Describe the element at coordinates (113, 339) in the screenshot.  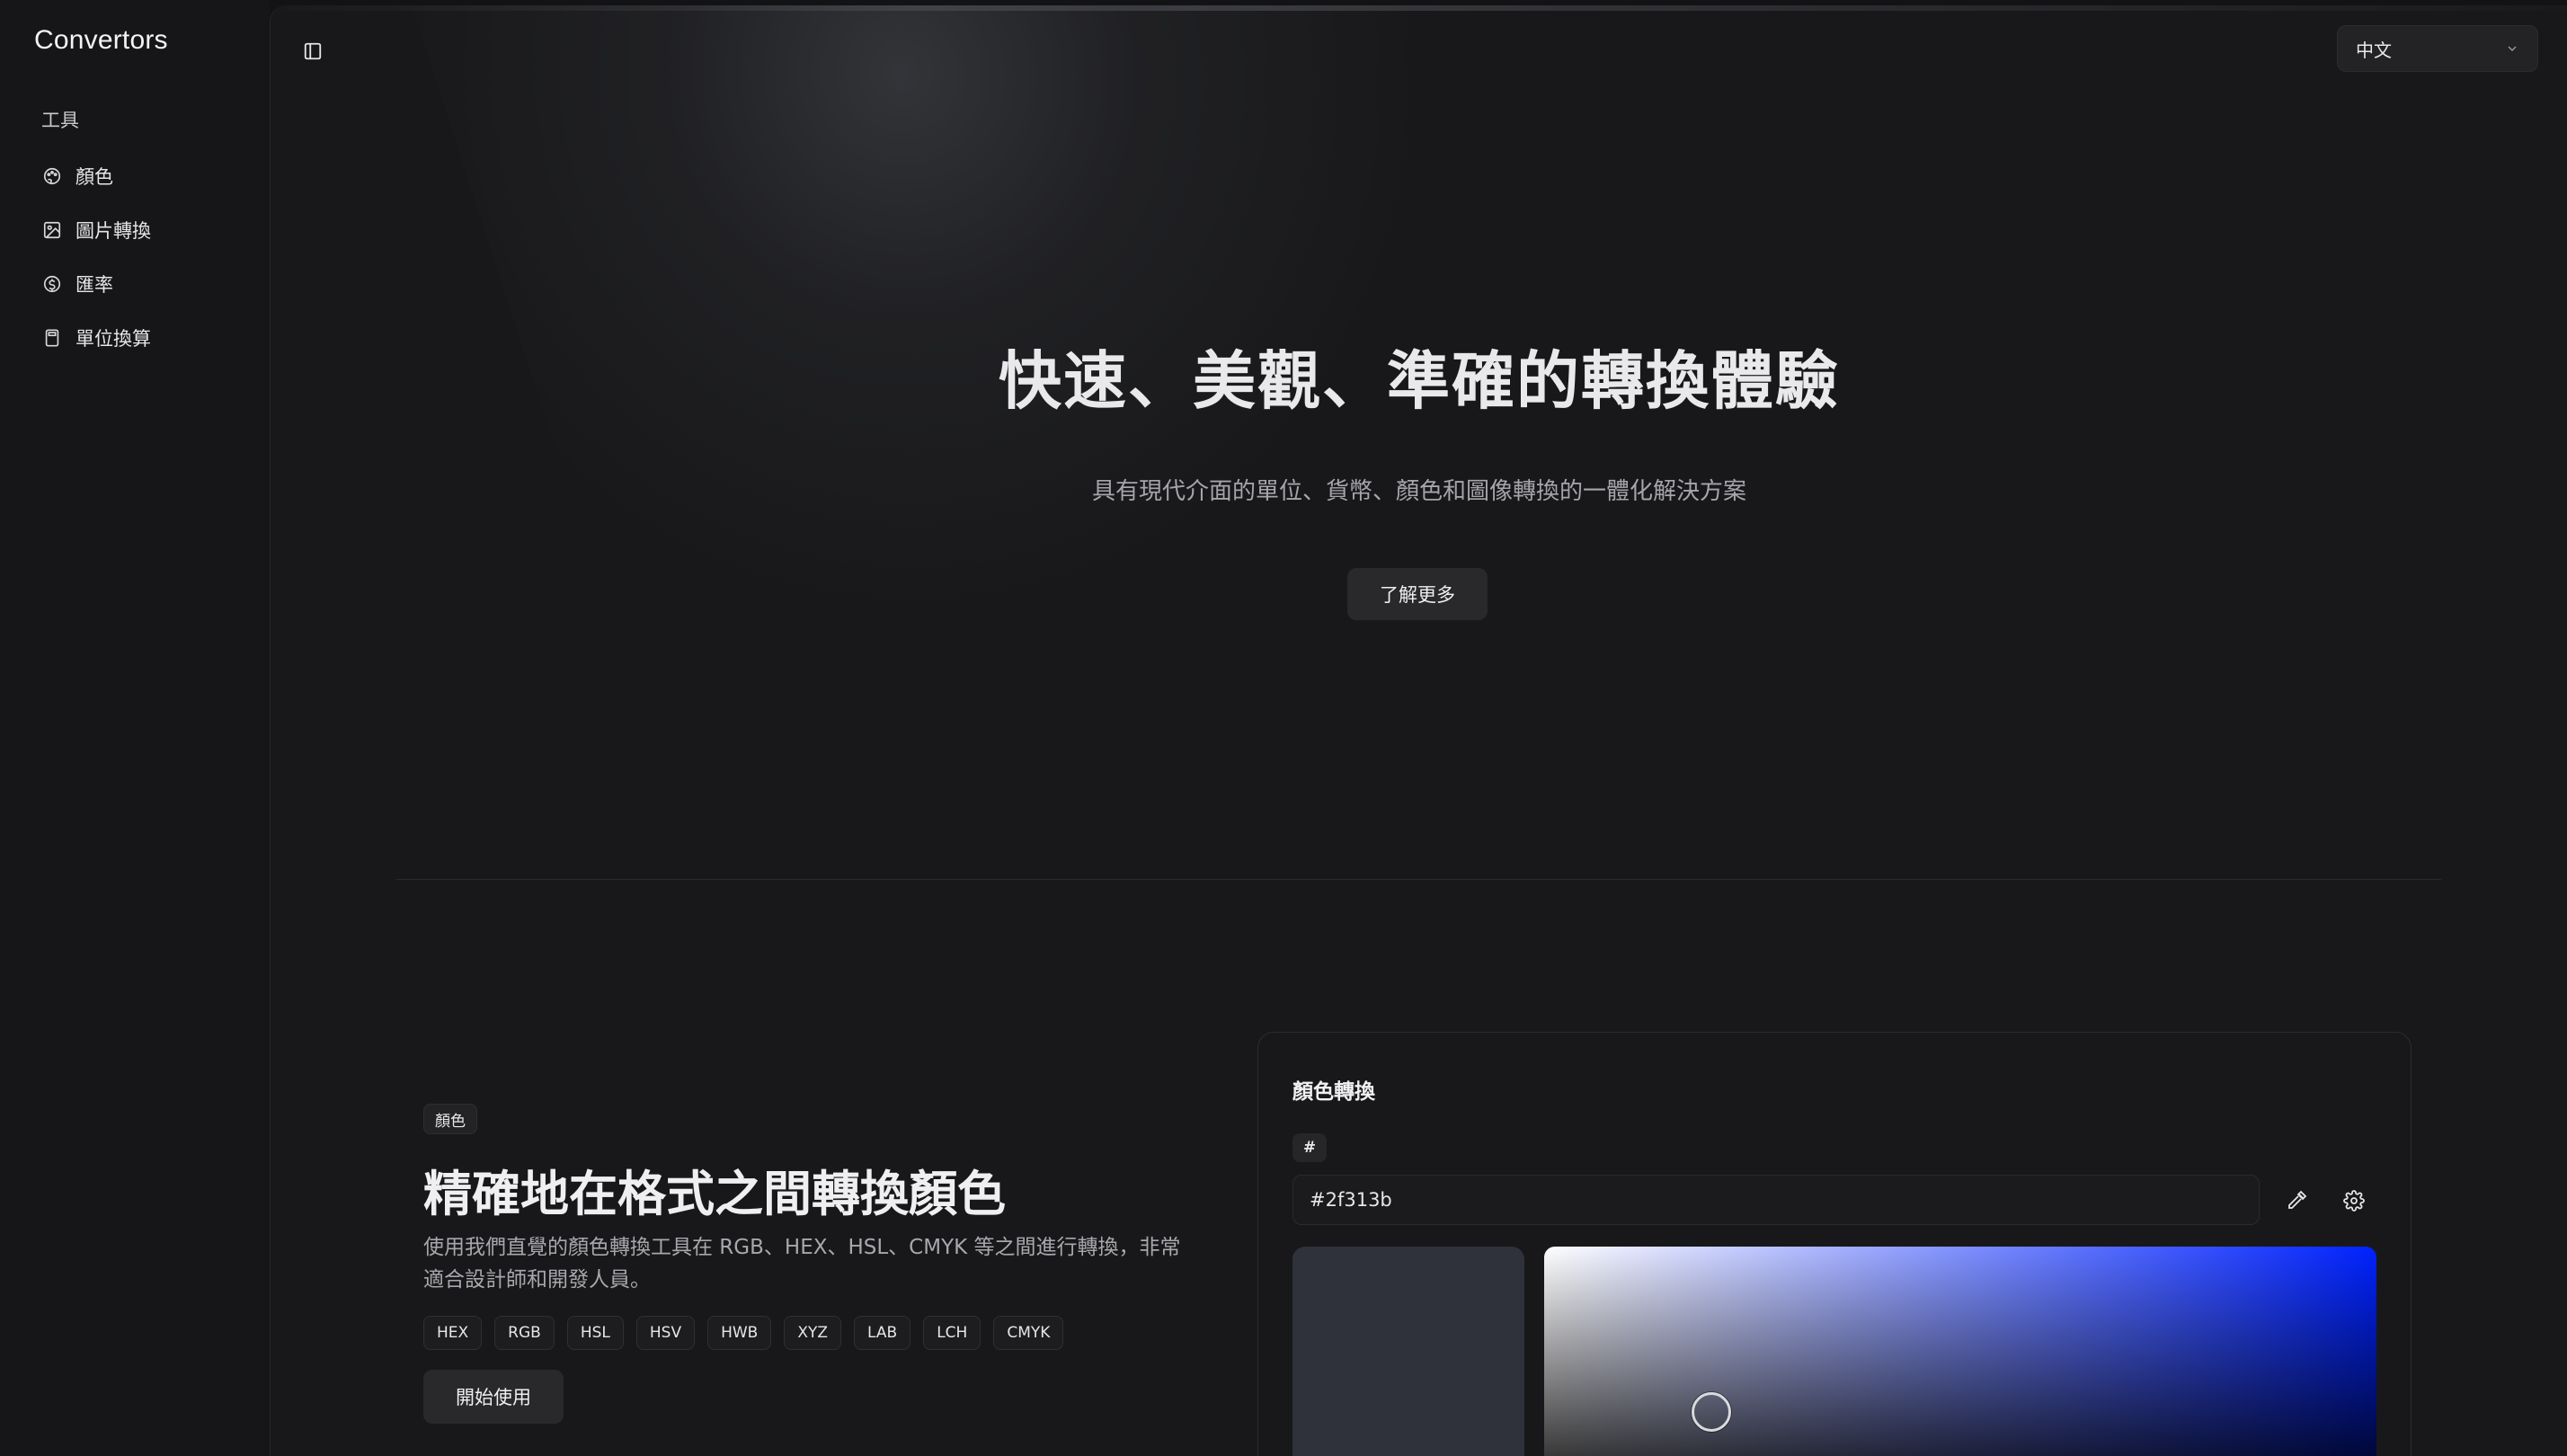
I see `sidebar-item-label: 單位換算` at that location.